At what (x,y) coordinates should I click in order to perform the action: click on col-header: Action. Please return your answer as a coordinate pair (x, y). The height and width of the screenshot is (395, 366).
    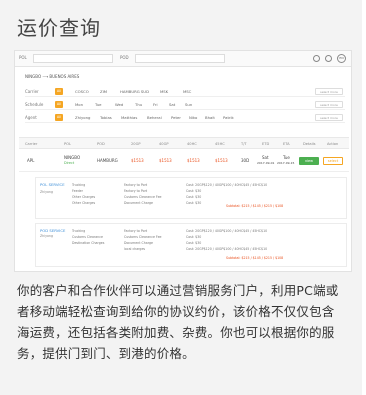
    Looking at the image, I should click on (333, 144).